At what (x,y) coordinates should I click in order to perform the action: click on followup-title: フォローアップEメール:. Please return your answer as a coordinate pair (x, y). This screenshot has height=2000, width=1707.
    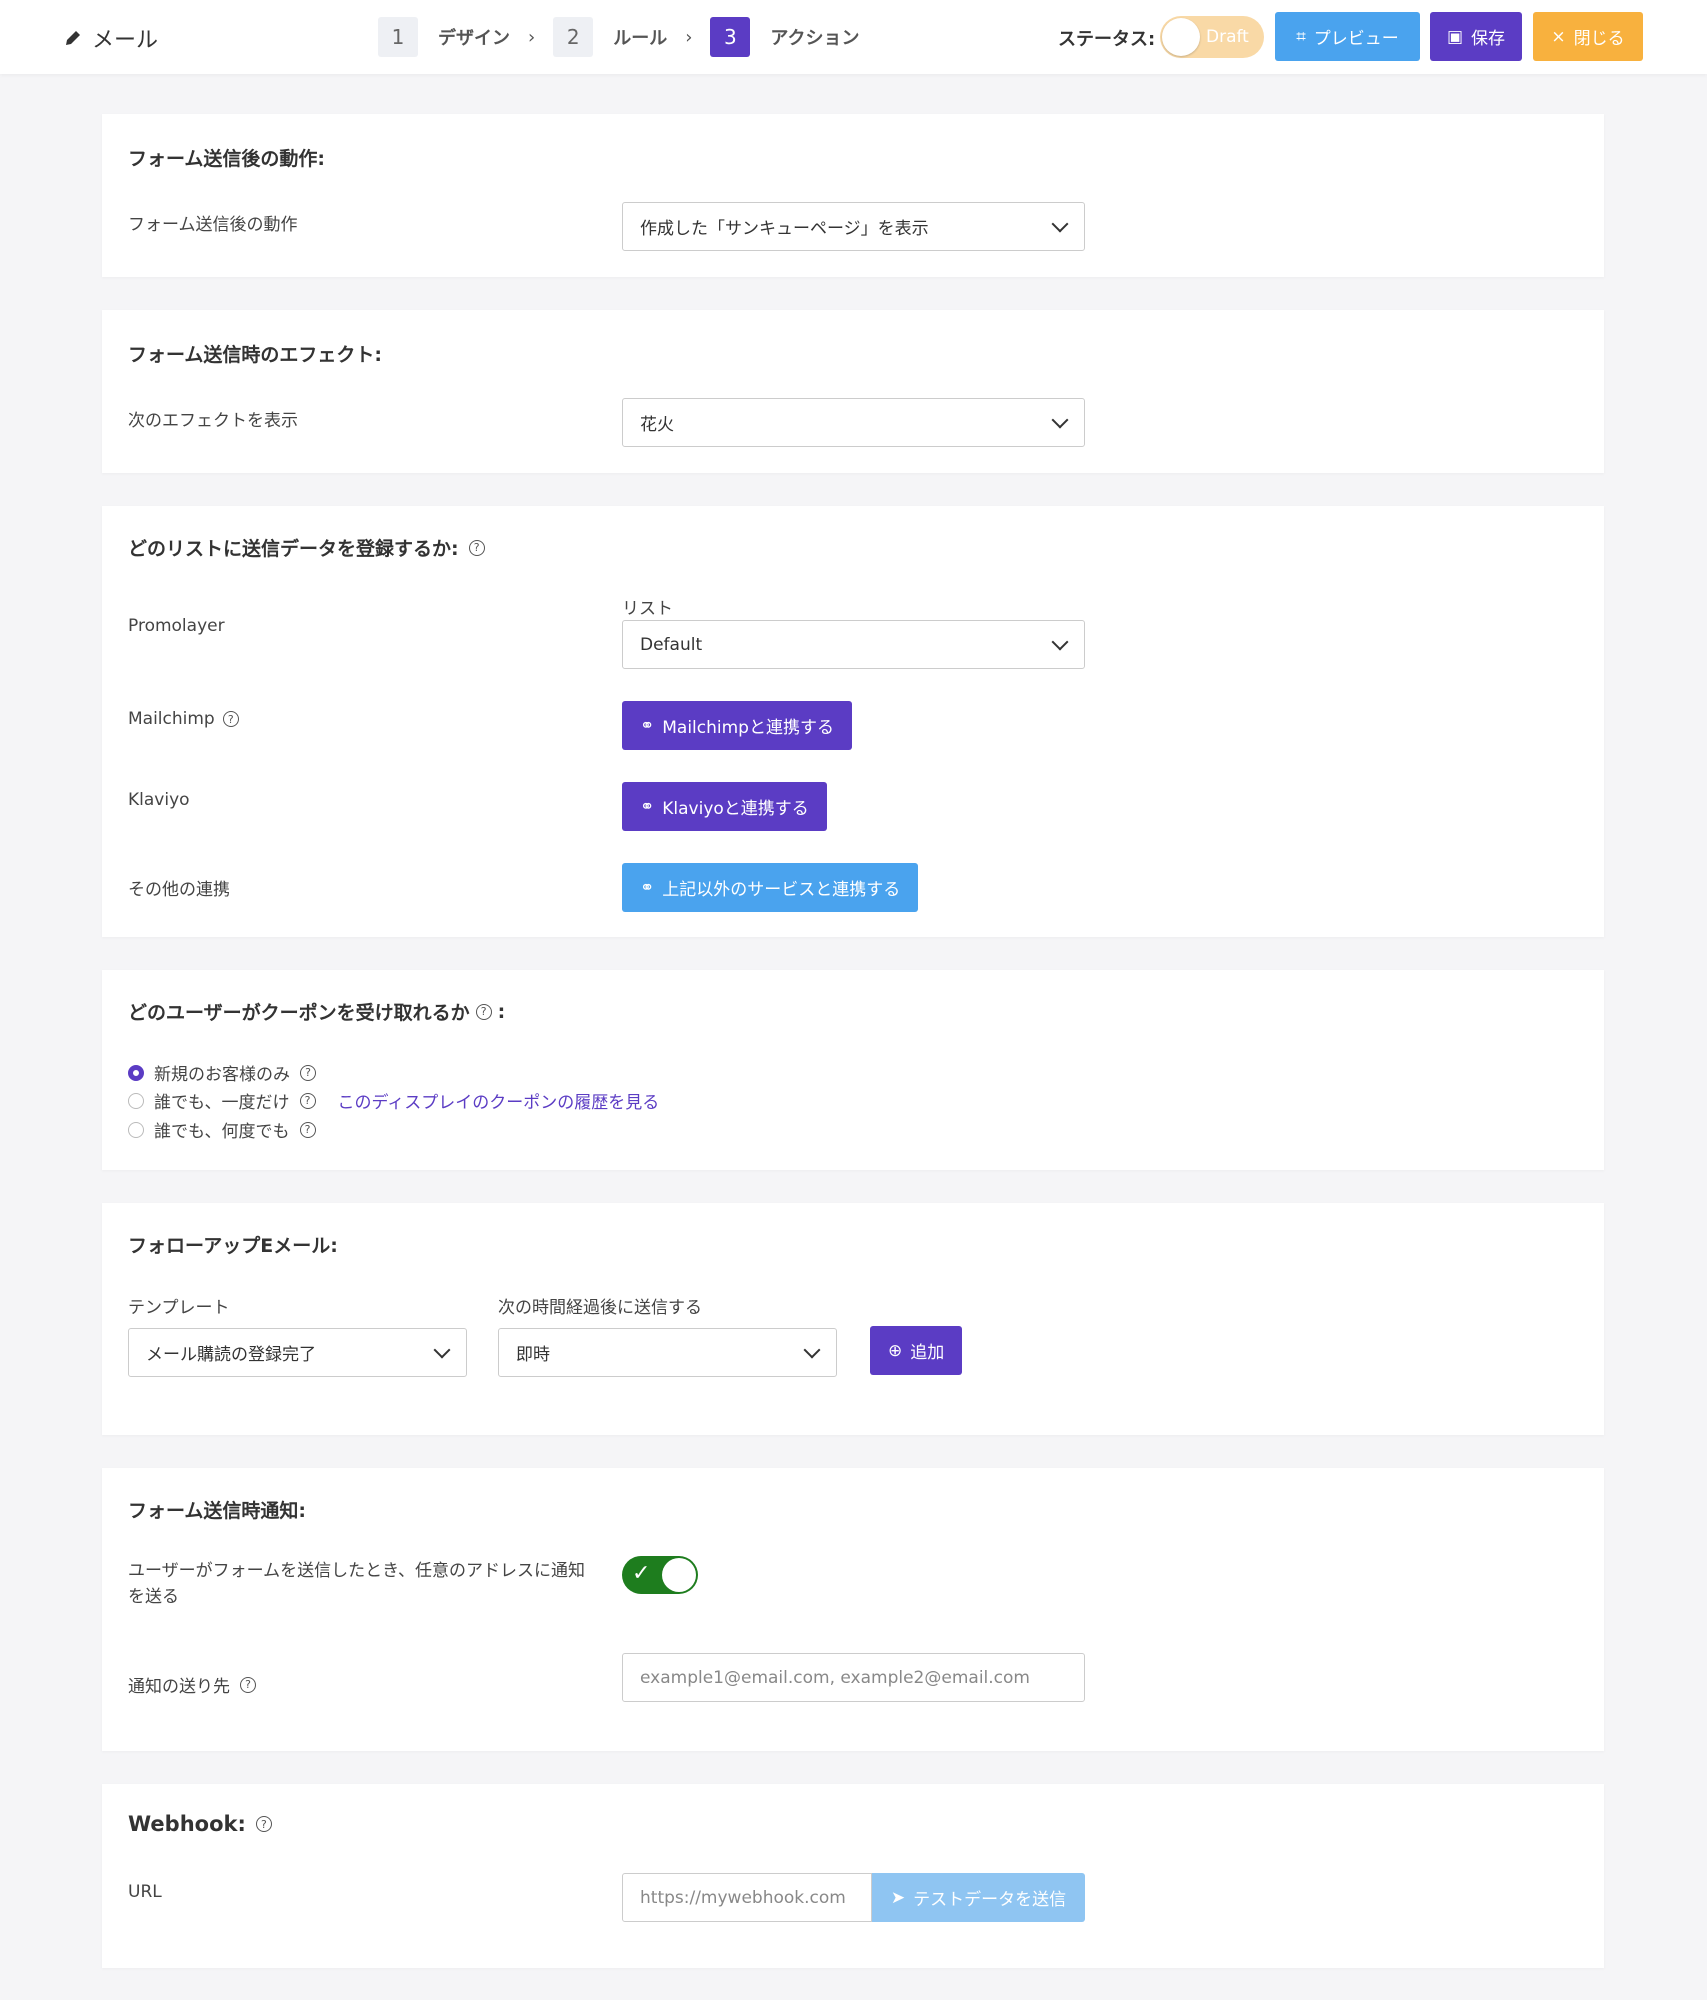
    Looking at the image, I should click on (233, 1246).